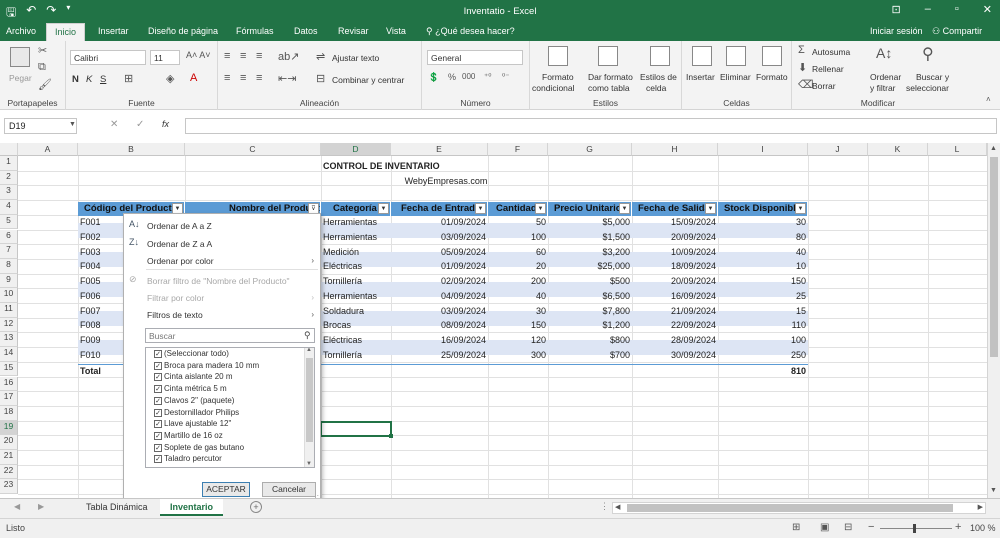  I want to click on align-bottom-icon: ≡, so click(259, 56).